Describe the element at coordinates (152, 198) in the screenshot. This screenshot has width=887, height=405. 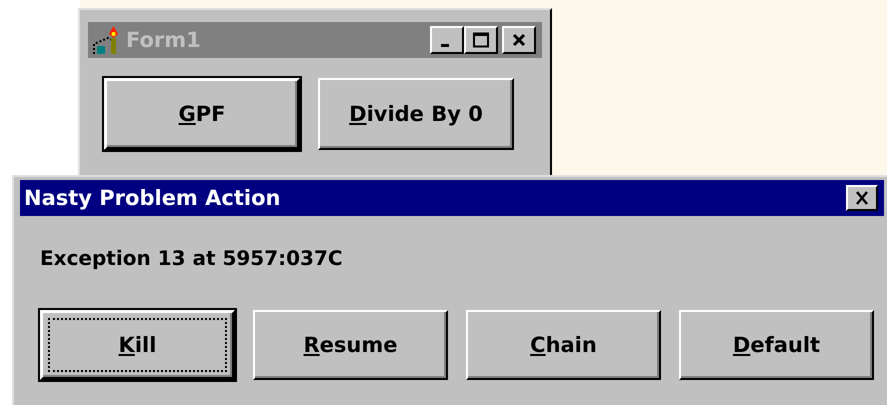
I see `dialog-title: Nasty Problem Action` at that location.